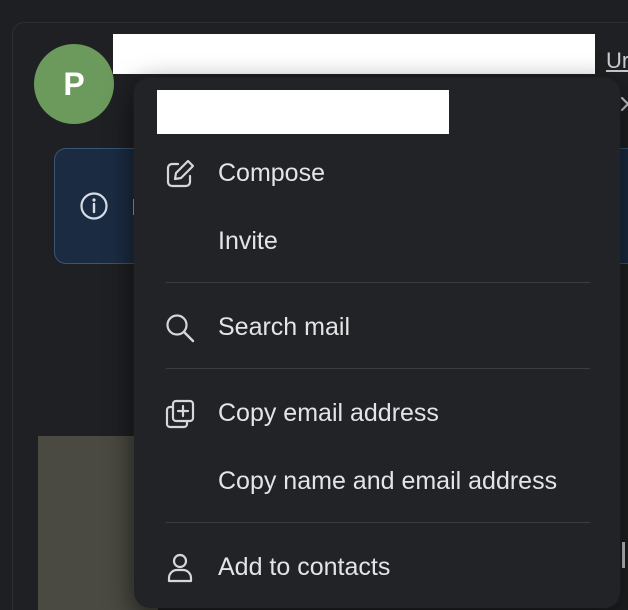 The height and width of the screenshot is (610, 628). Describe the element at coordinates (304, 567) in the screenshot. I see `menu-item-label: Add to contacts` at that location.